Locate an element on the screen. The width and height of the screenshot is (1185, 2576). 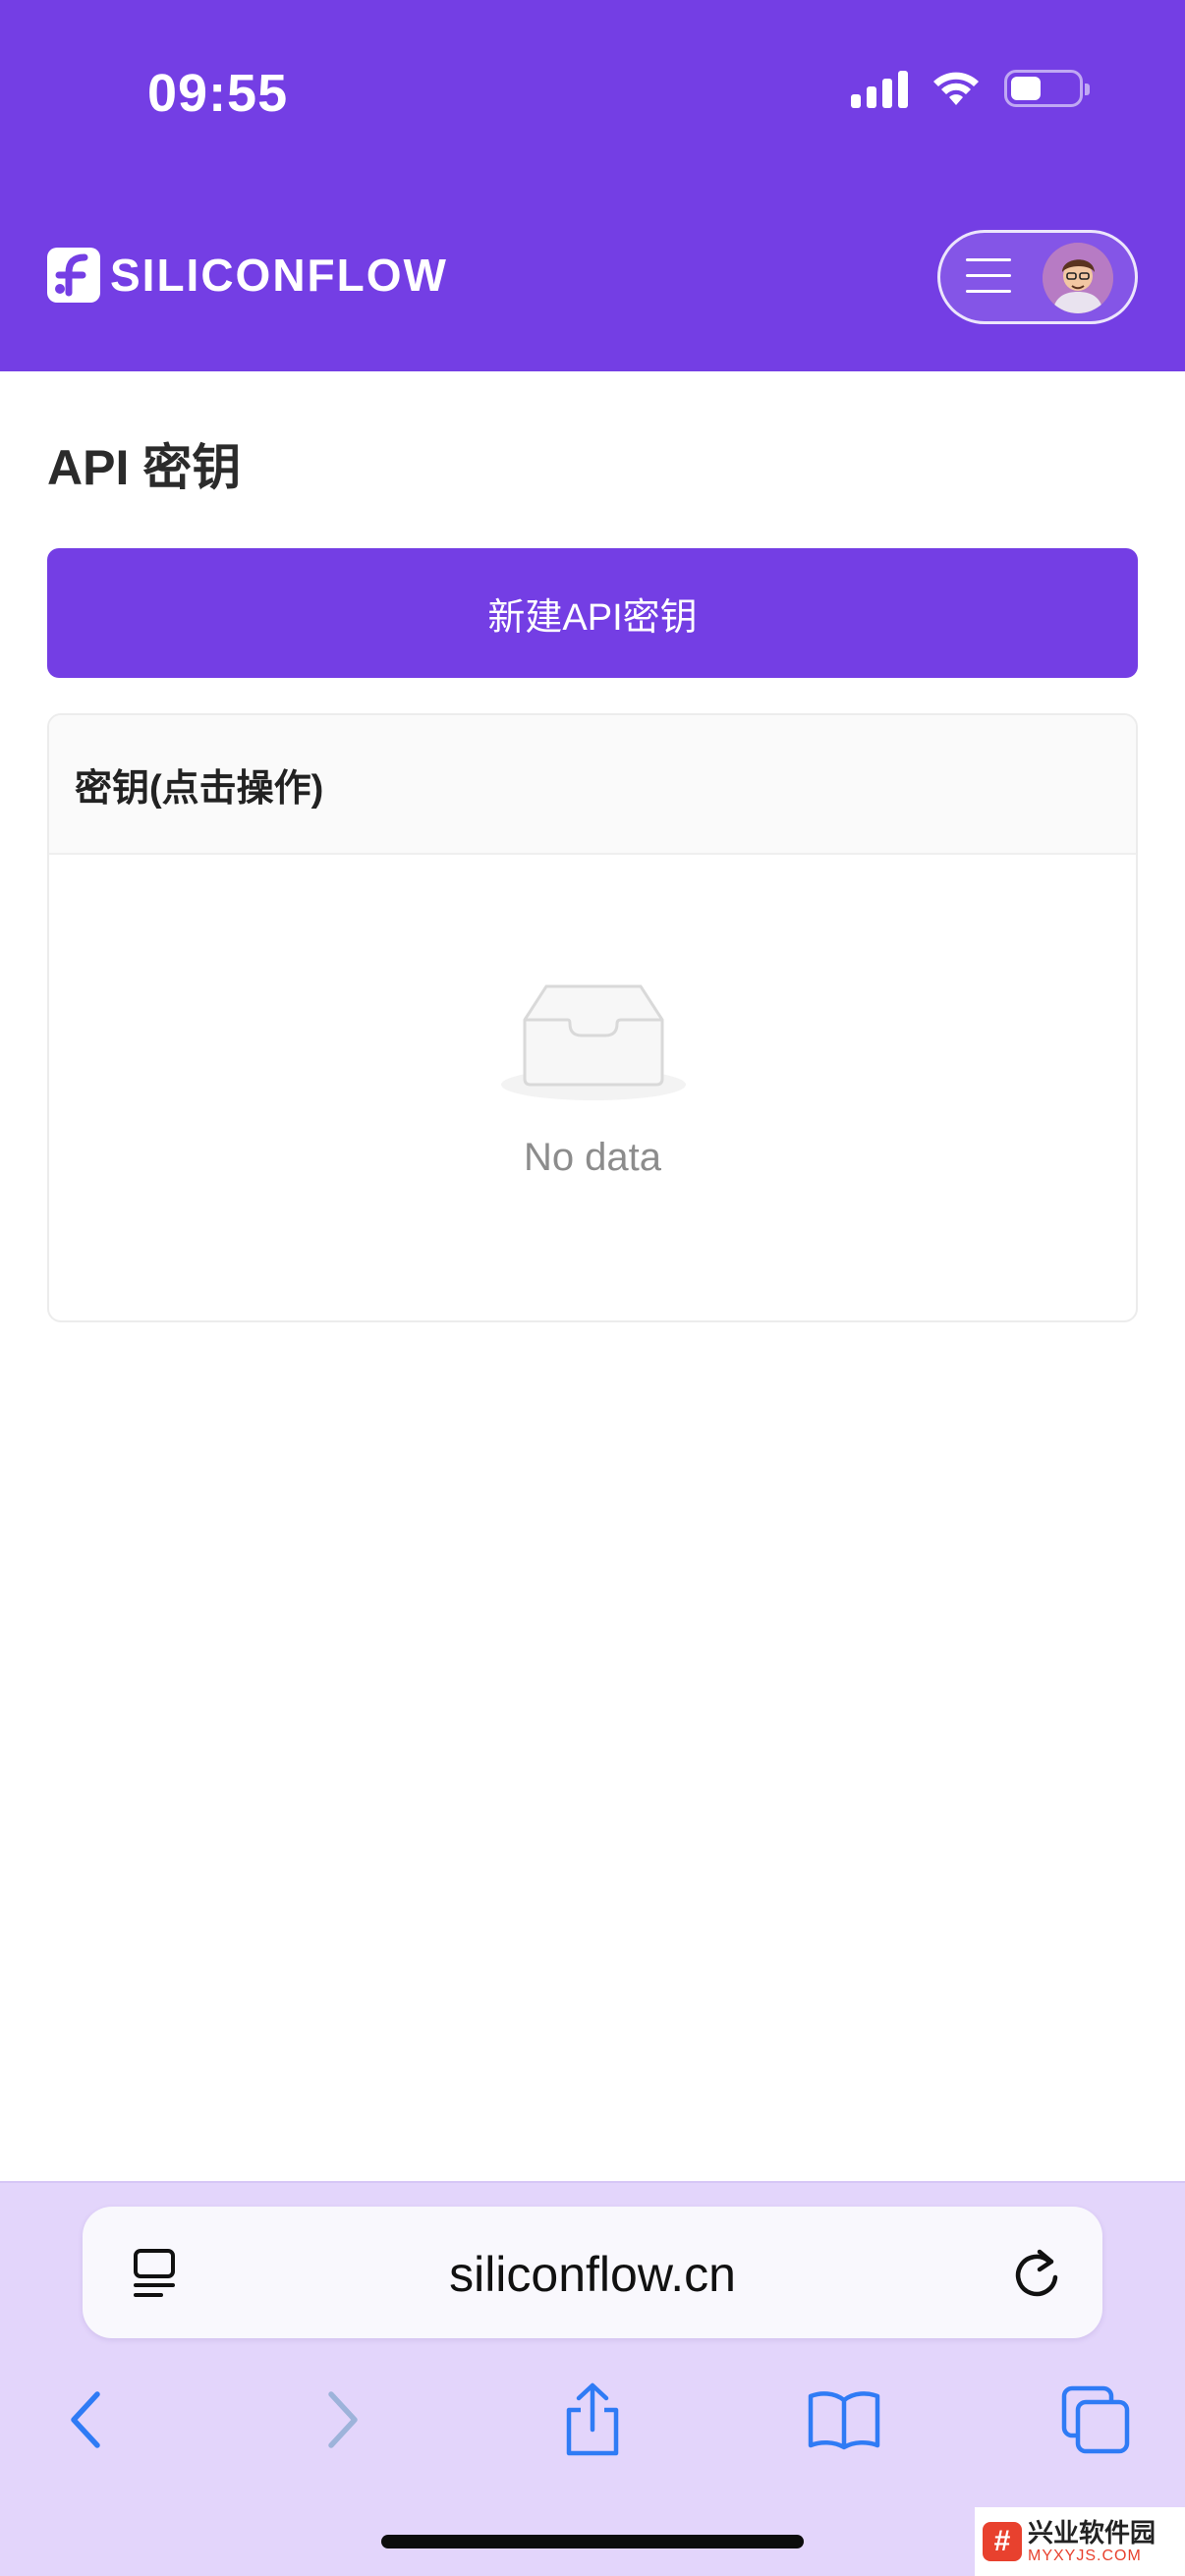
watermark-name: 兴业软件园 is located at coordinates (1092, 2533).